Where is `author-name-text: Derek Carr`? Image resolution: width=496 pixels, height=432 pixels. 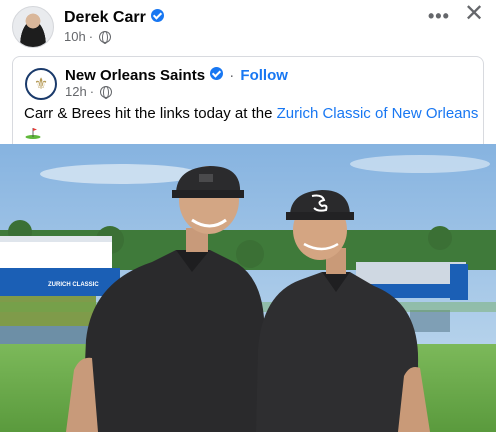 author-name-text: Derek Carr is located at coordinates (105, 17).